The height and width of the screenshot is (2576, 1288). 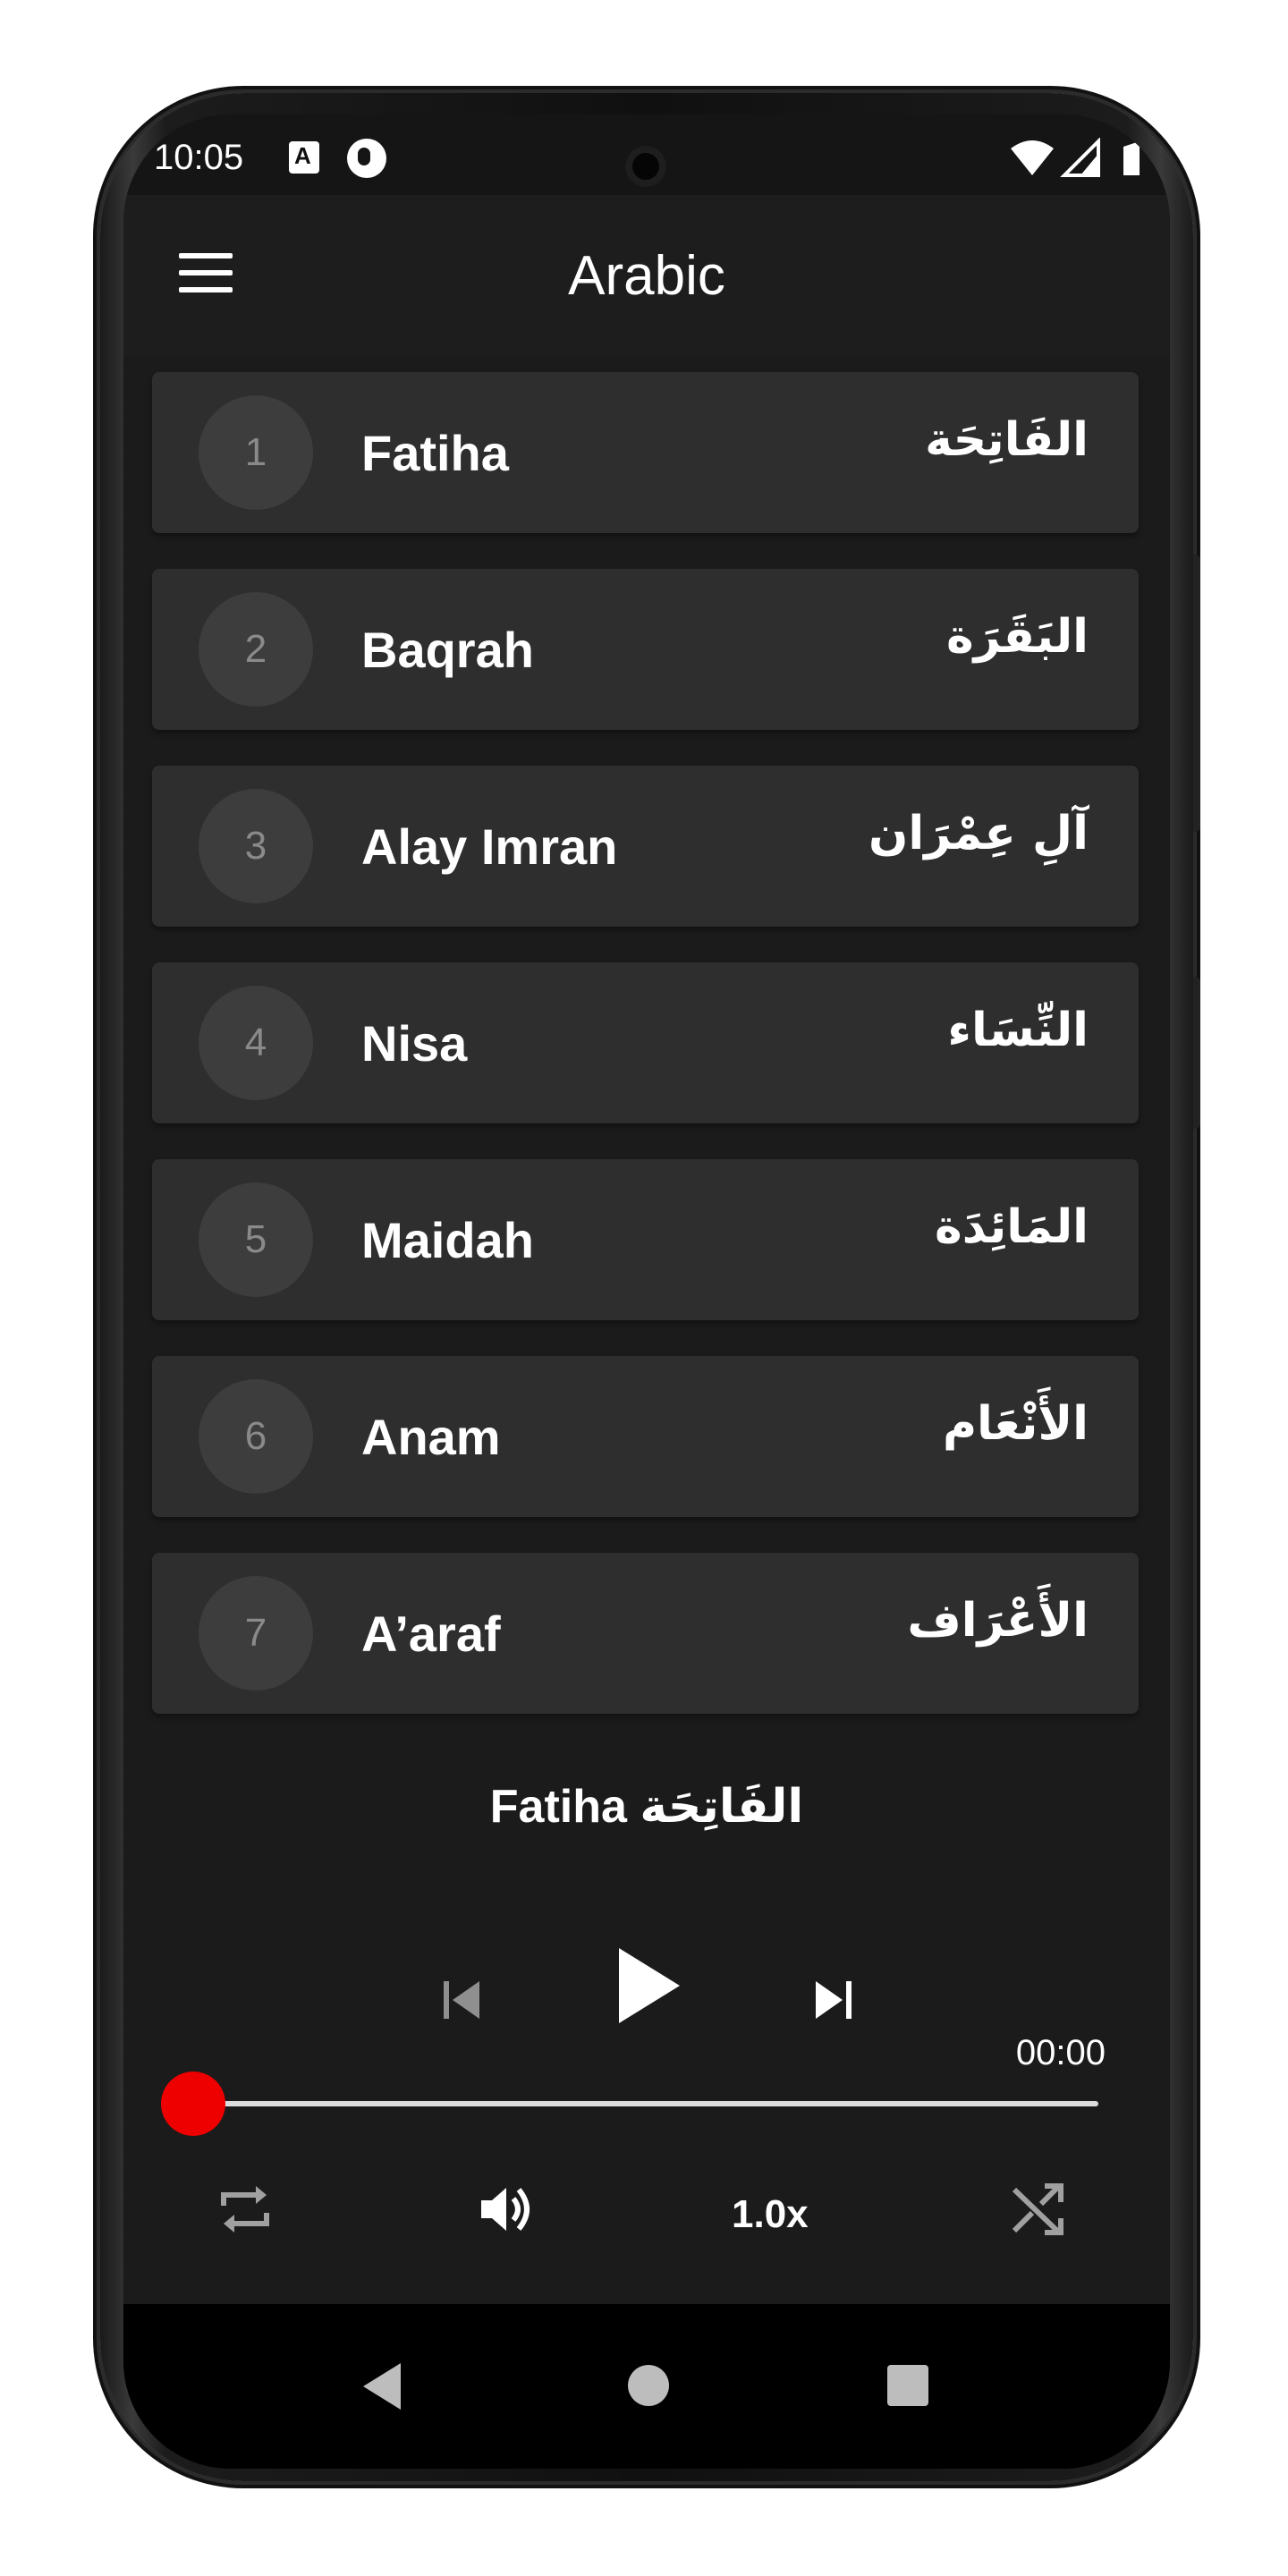 What do you see at coordinates (645, 1436) in the screenshot?
I see `surah-row: 6 Anam الأَنْعَام` at bounding box center [645, 1436].